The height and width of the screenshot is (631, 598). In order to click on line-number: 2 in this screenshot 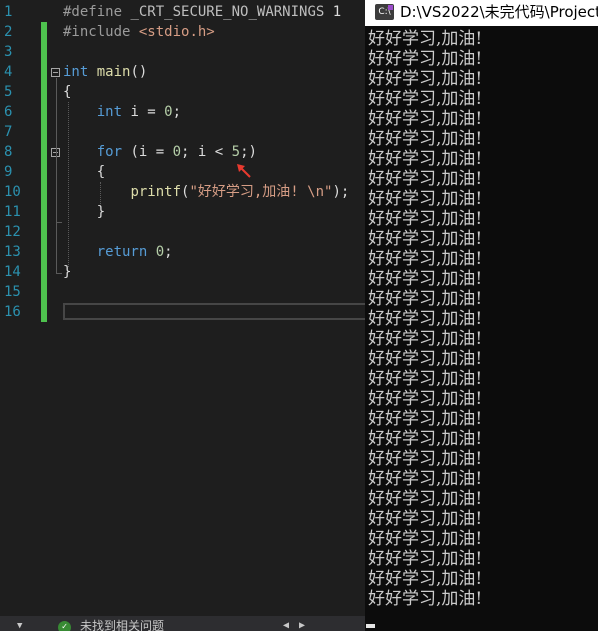, I will do `click(8, 32)`.